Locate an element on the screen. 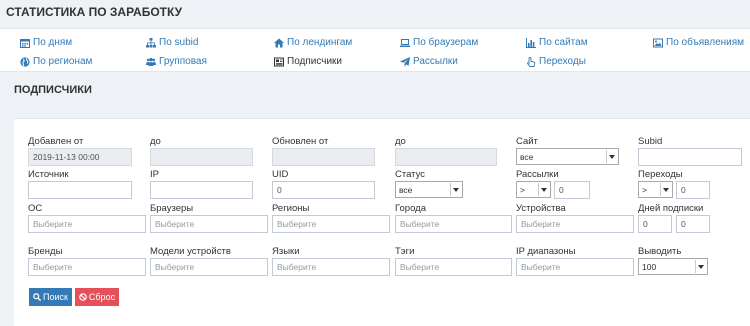 The height and width of the screenshot is (326, 750). nav-label: Рассылки is located at coordinates (435, 61).